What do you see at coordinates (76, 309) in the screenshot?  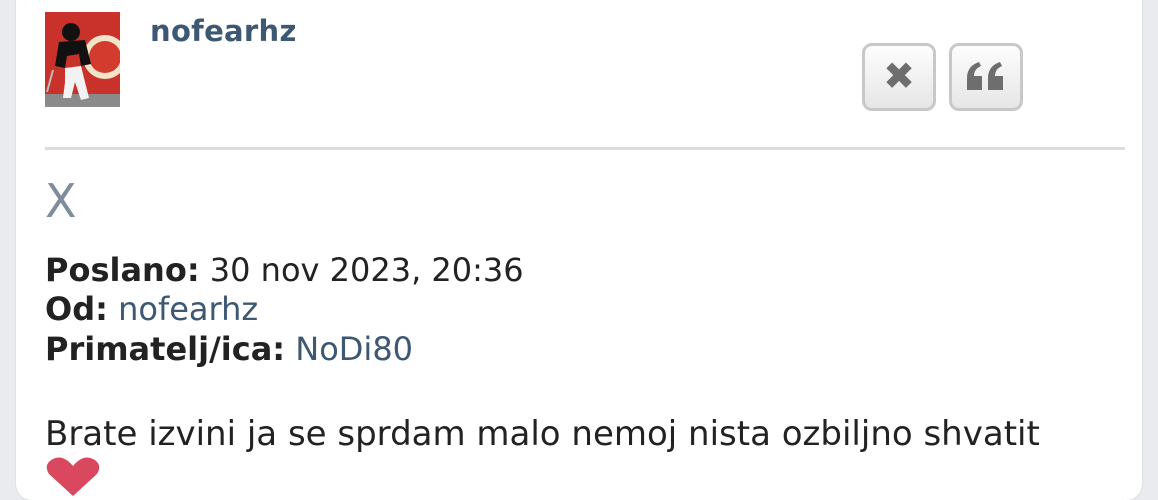 I see `from-label: Od:` at bounding box center [76, 309].